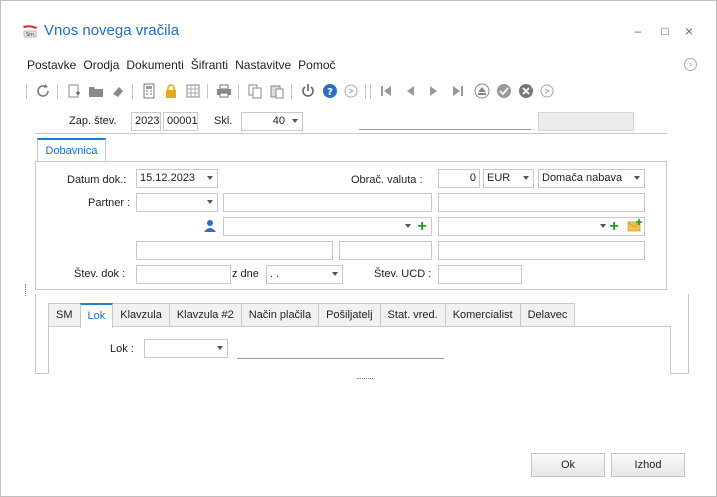 The height and width of the screenshot is (497, 717). What do you see at coordinates (387, 180) in the screenshot?
I see `obrac-valuta-label: Obrač. valuta :` at bounding box center [387, 180].